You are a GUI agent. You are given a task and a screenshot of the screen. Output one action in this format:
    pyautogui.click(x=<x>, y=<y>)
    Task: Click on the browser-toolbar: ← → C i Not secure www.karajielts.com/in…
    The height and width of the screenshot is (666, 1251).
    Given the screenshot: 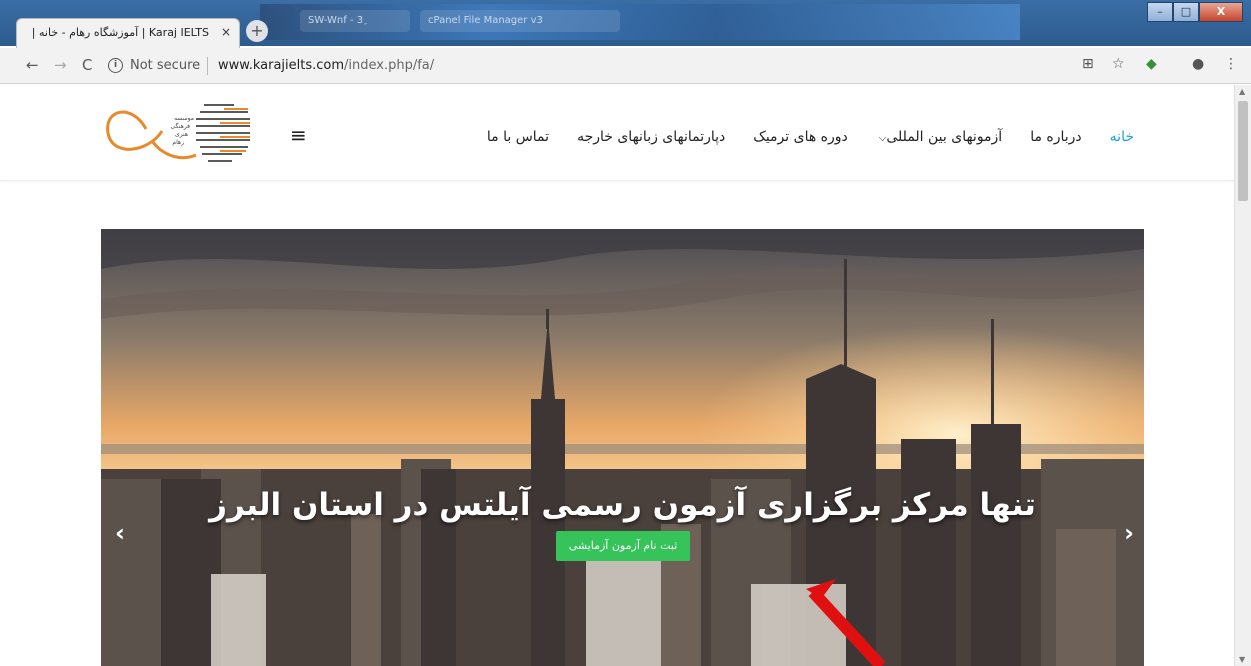 What is the action you would take?
    pyautogui.click(x=625, y=66)
    